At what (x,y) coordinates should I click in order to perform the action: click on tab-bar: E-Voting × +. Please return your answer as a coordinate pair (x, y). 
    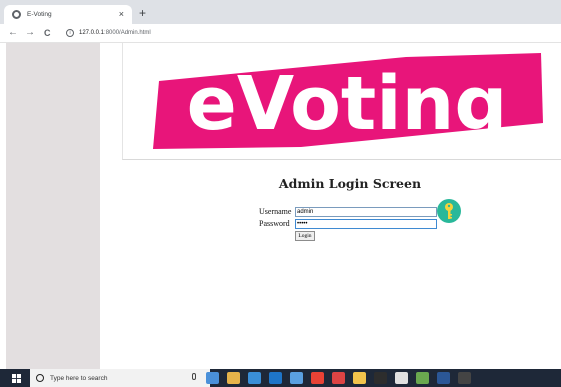
    Looking at the image, I should click on (280, 12).